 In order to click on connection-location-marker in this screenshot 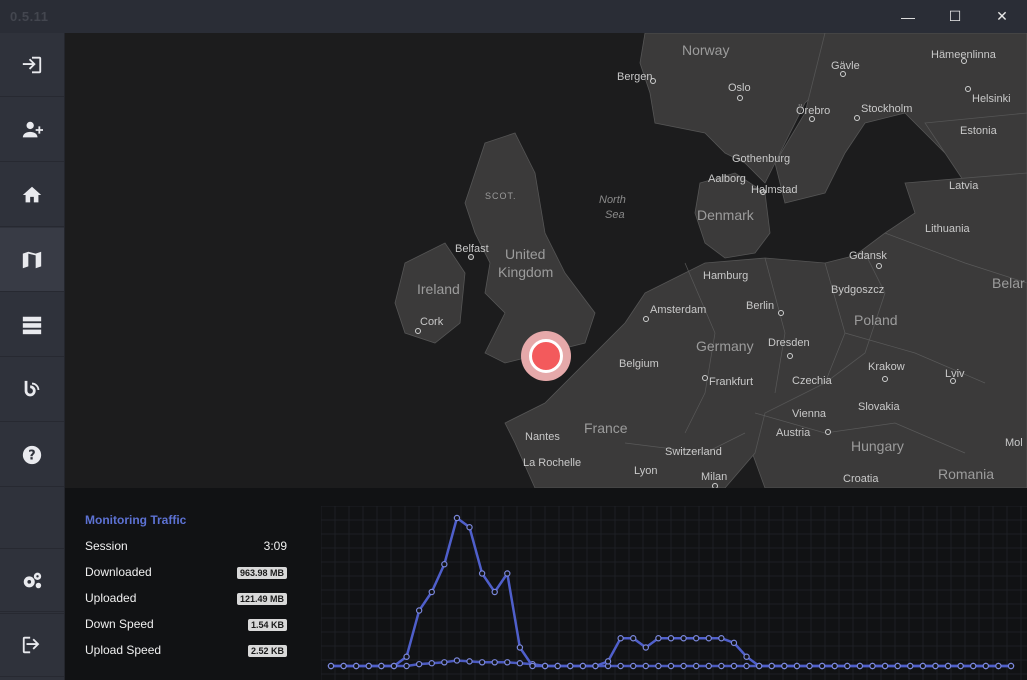, I will do `click(546, 356)`.